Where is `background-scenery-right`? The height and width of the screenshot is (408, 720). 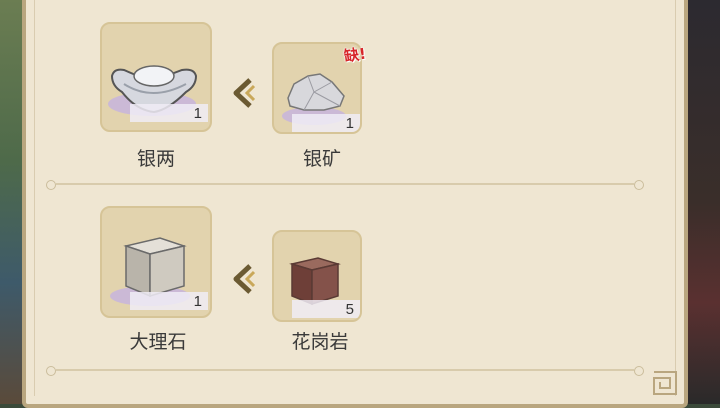
background-scenery-right is located at coordinates (703, 202).